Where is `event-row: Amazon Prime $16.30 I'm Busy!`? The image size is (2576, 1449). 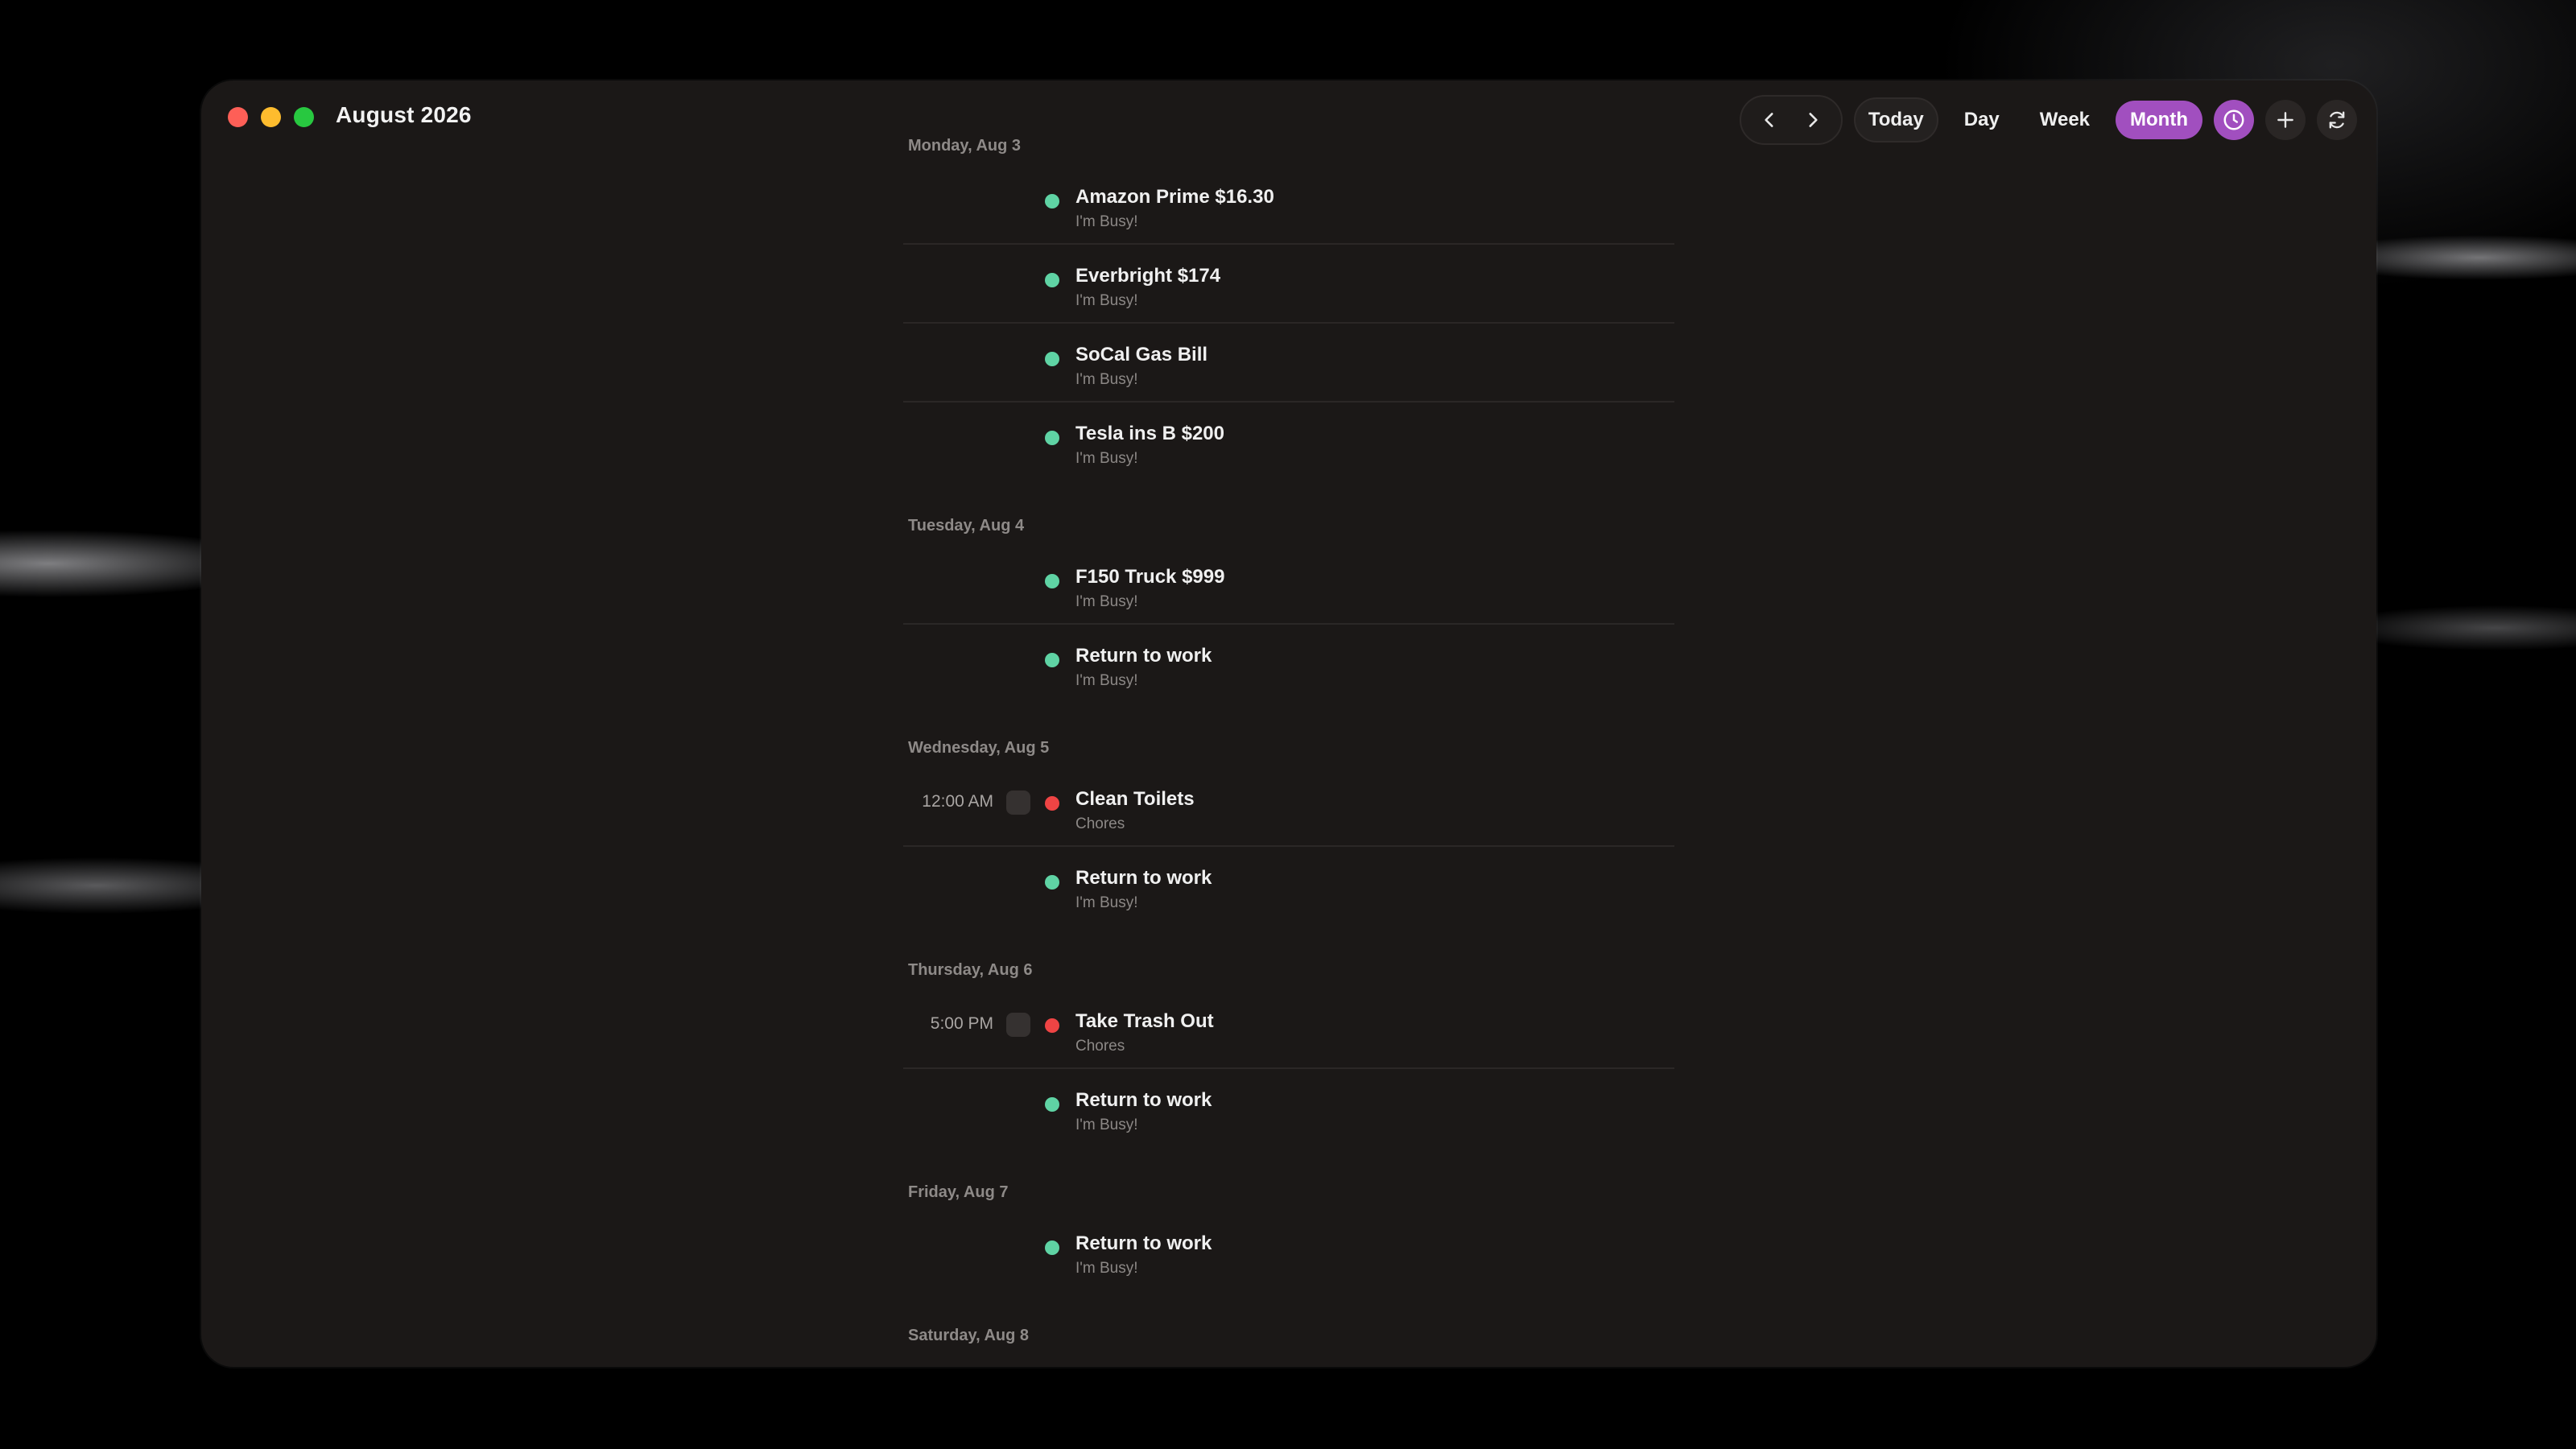
event-row: Amazon Prime $16.30 I'm Busy! is located at coordinates (1288, 205).